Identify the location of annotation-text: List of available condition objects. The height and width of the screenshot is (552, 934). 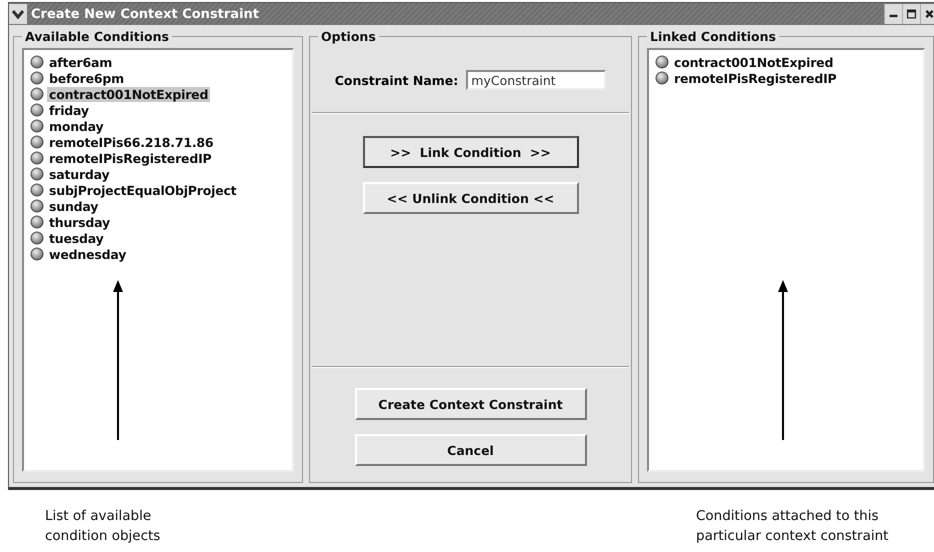
(103, 526).